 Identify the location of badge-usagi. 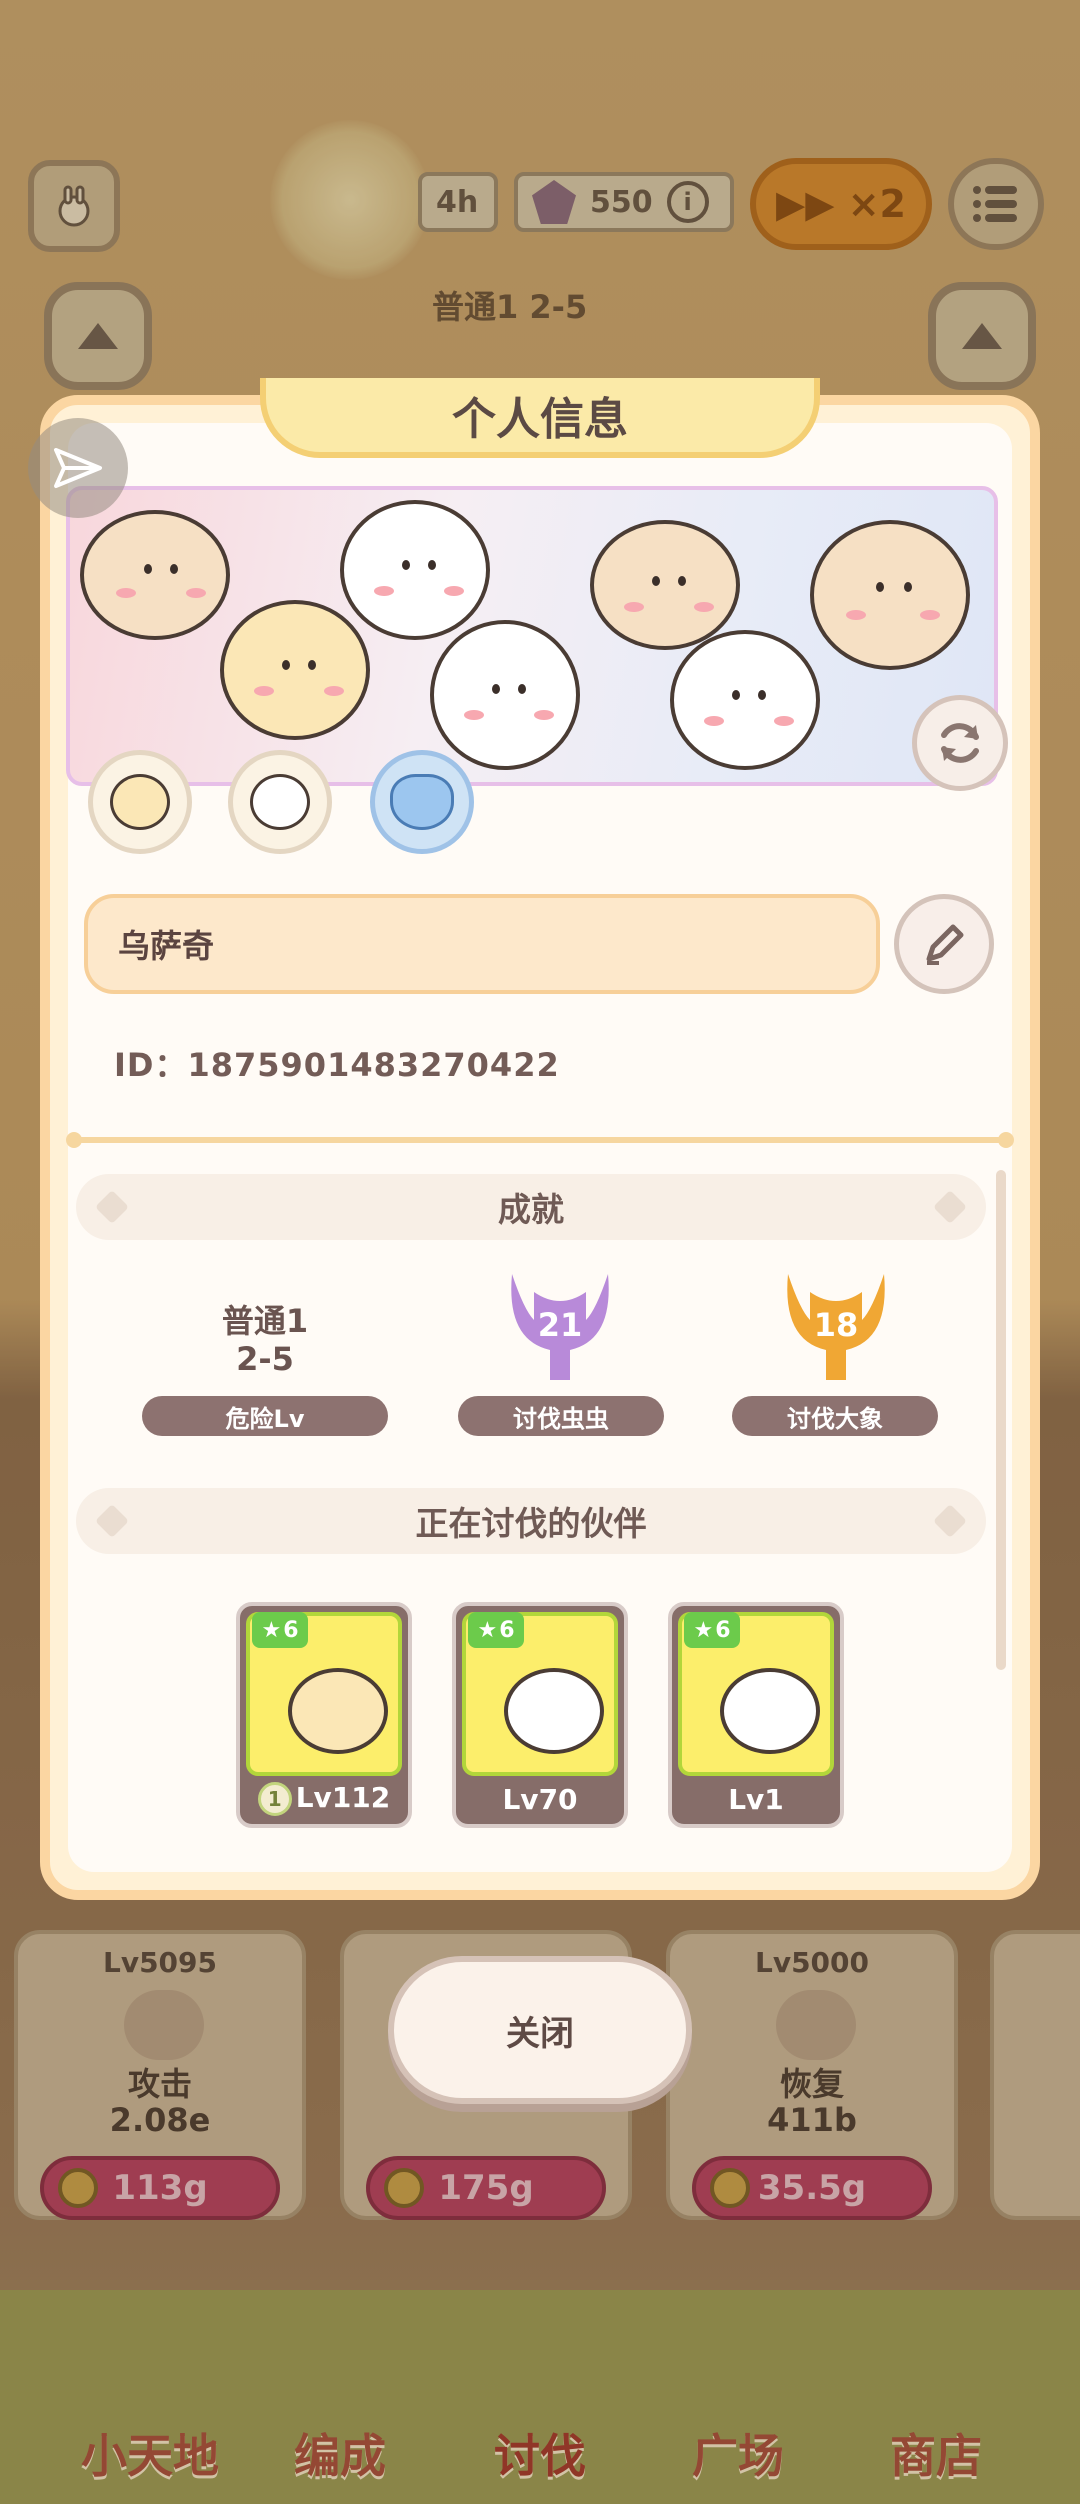
(140, 802).